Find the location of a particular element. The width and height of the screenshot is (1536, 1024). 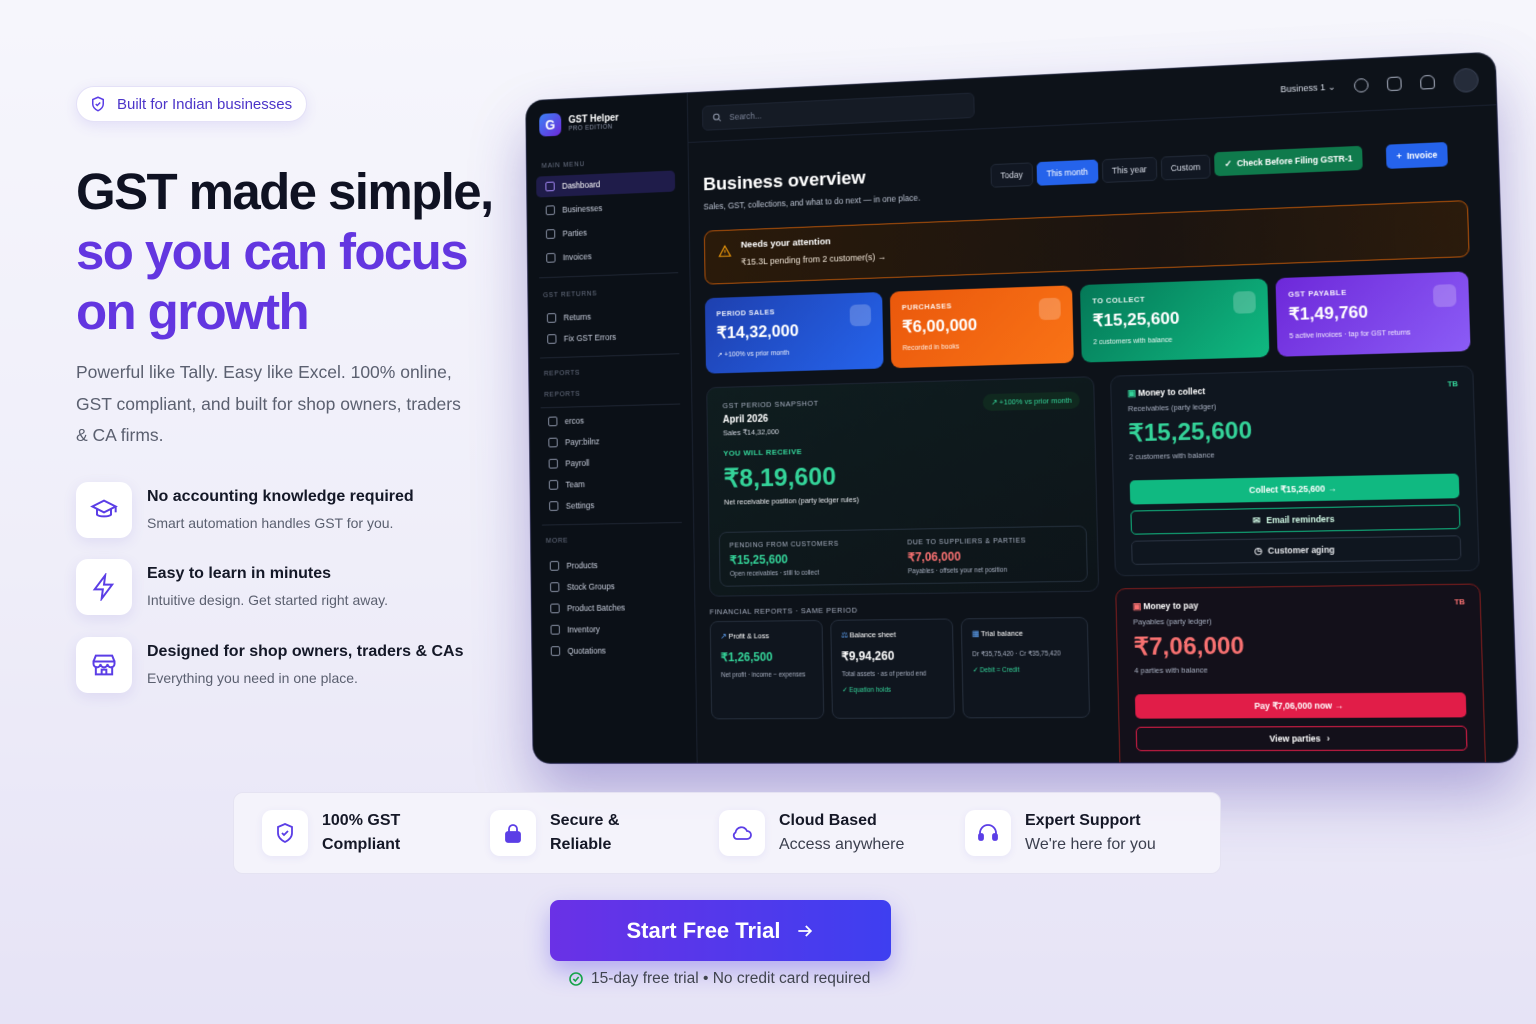

logo-icon: G is located at coordinates (550, 124).